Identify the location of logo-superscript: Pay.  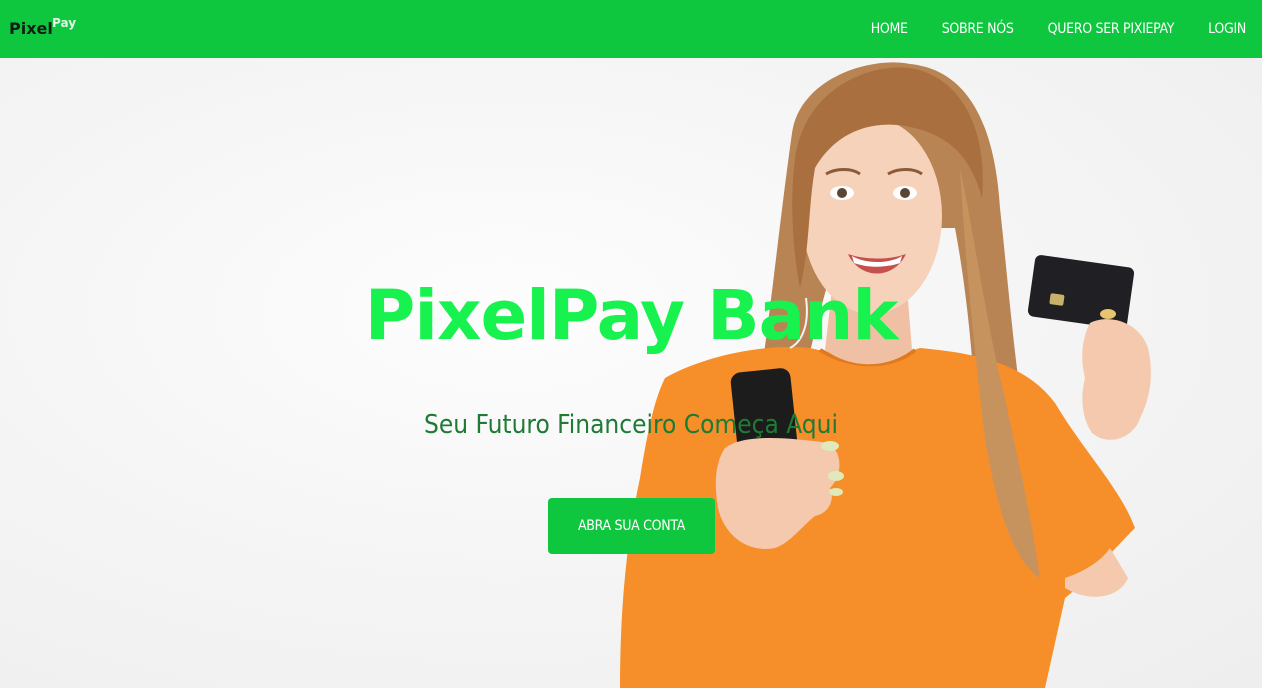
(64, 23).